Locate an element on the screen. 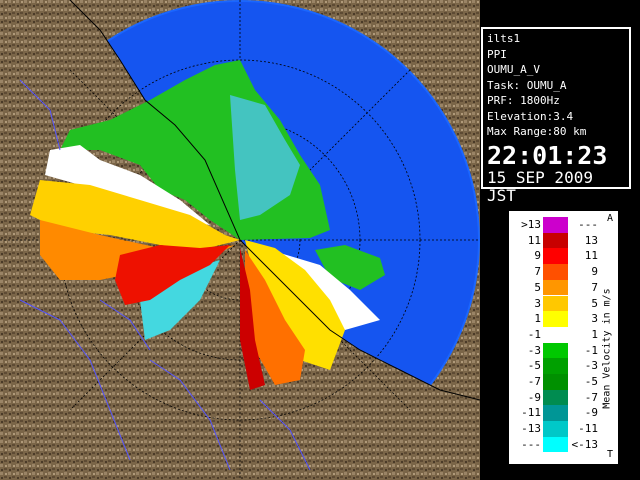  legend-label-right: 5 is located at coordinates (594, 303).